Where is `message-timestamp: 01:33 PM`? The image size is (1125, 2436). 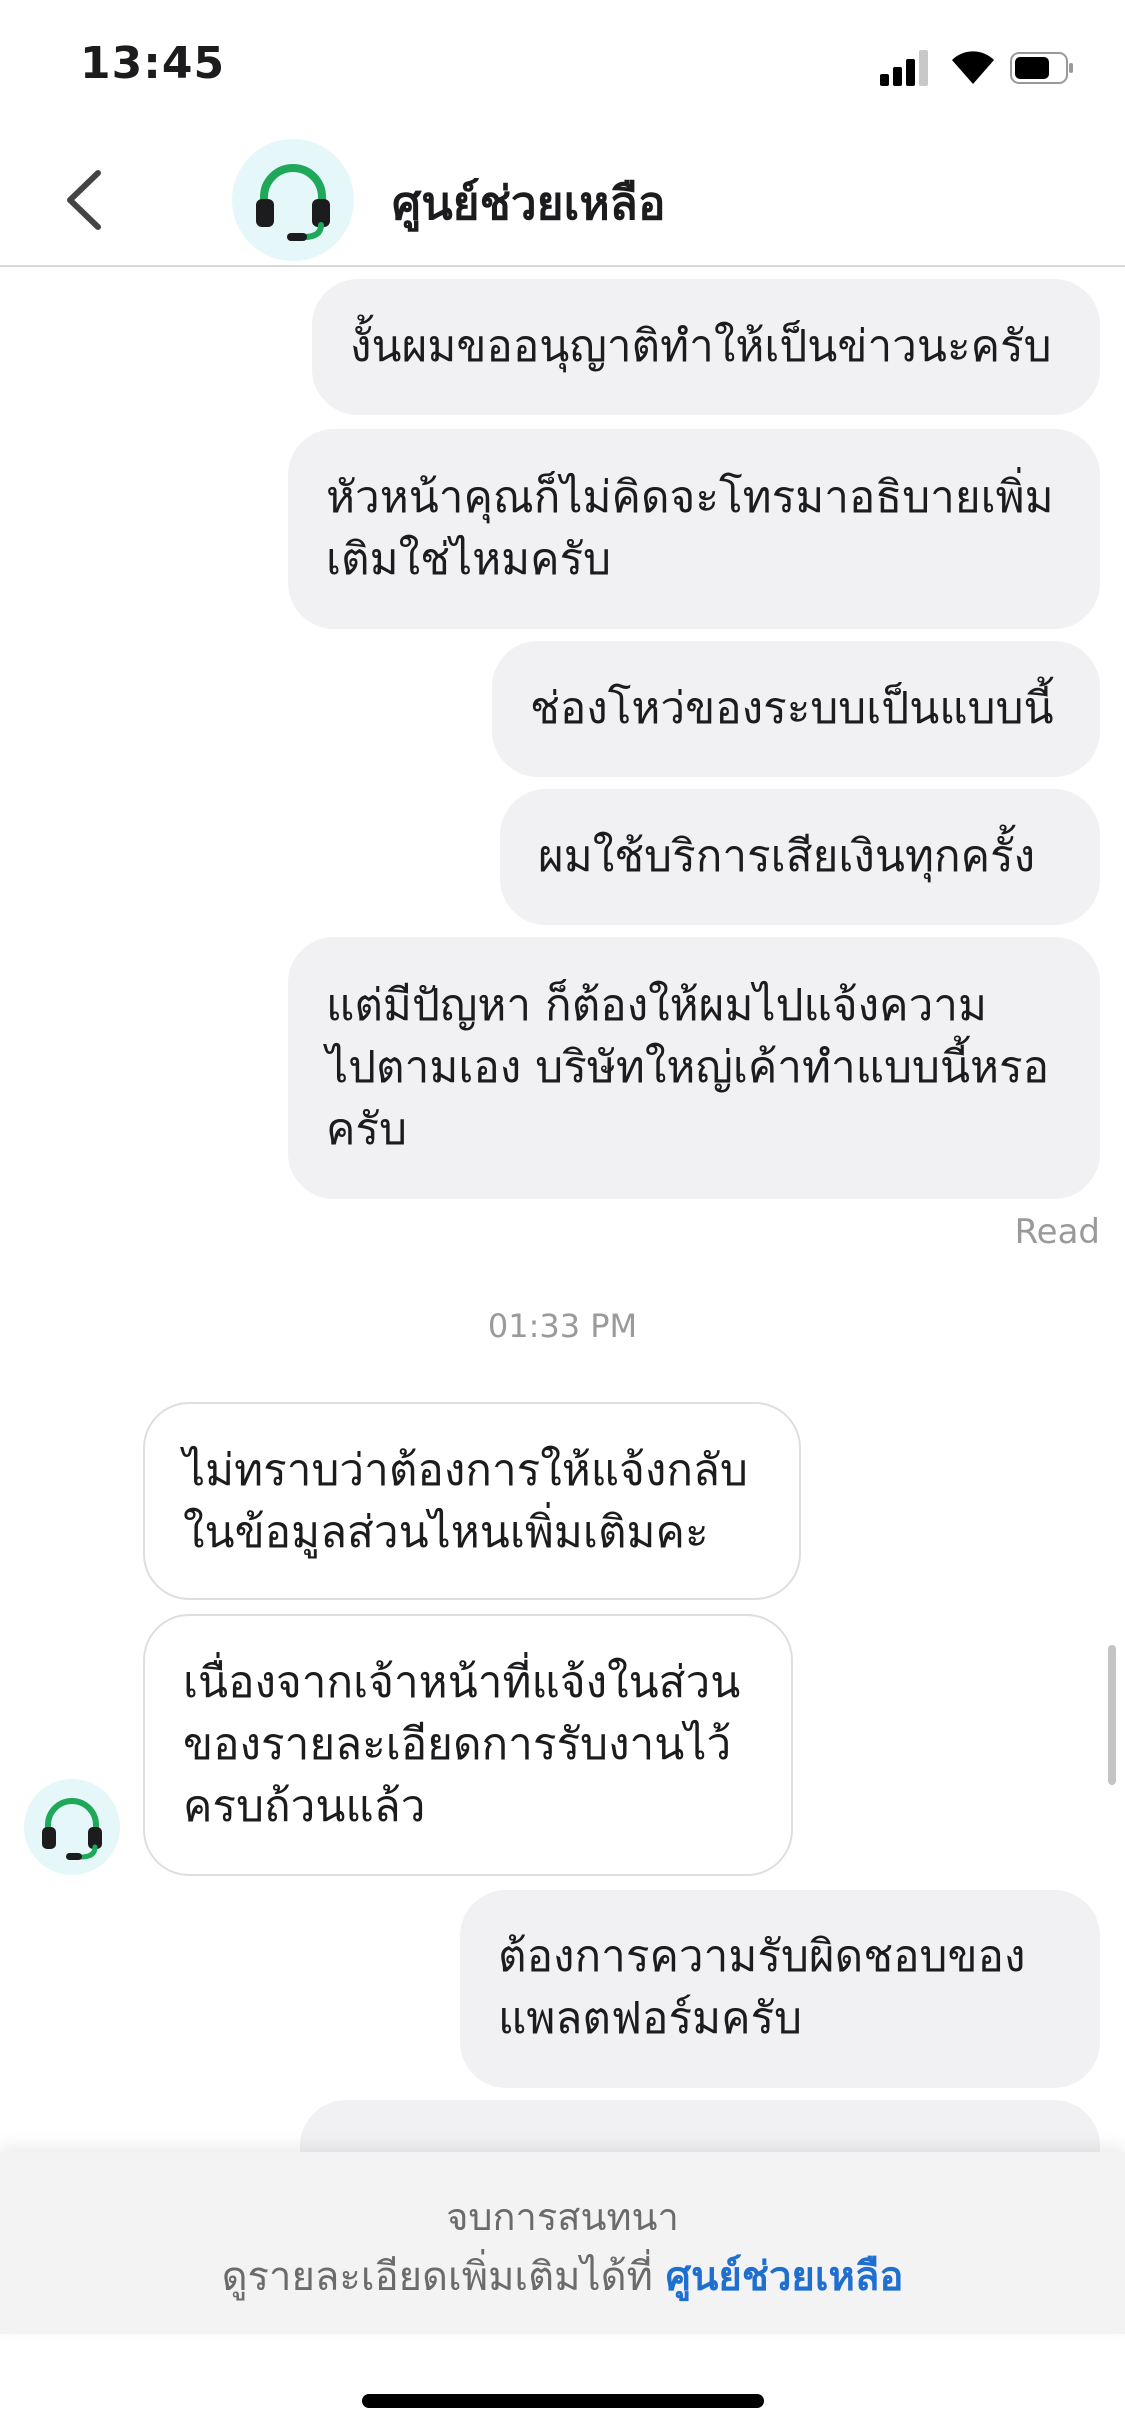
message-timestamp: 01:33 PM is located at coordinates (562, 1326).